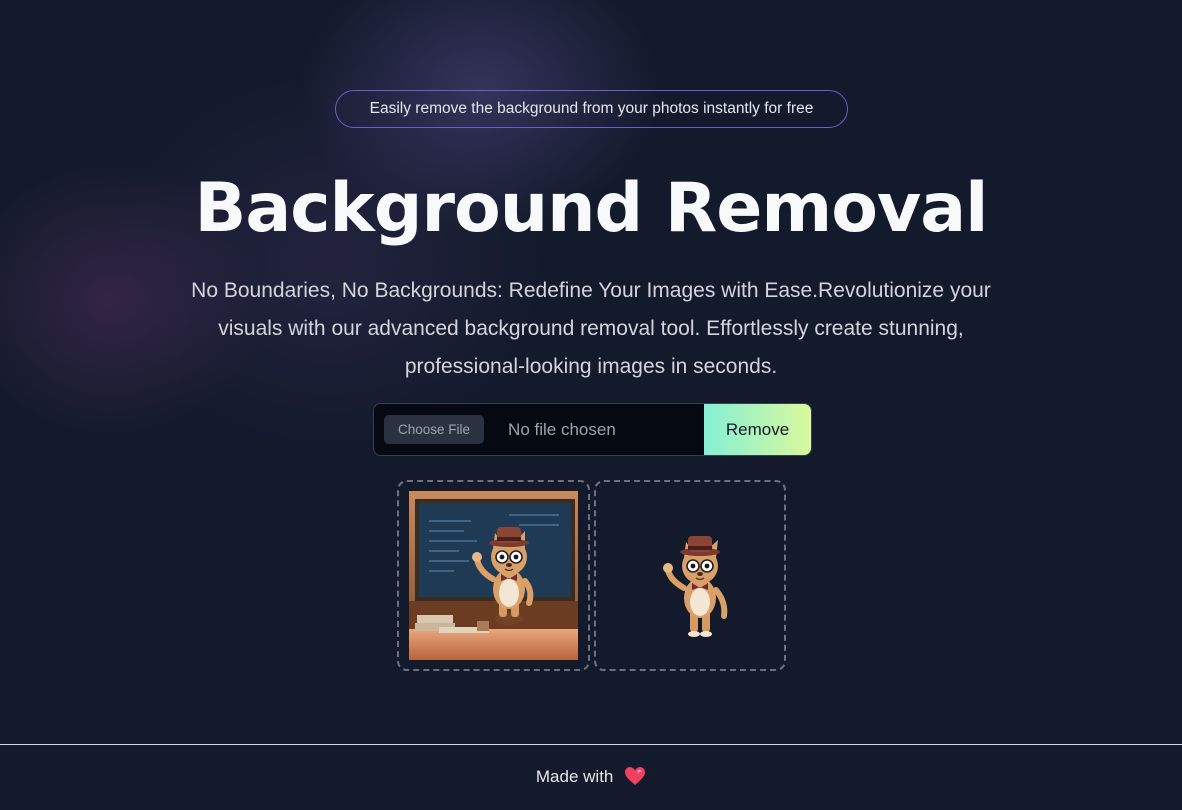 The image size is (1182, 810). I want to click on file-input: Choose File No file chosen, so click(539, 429).